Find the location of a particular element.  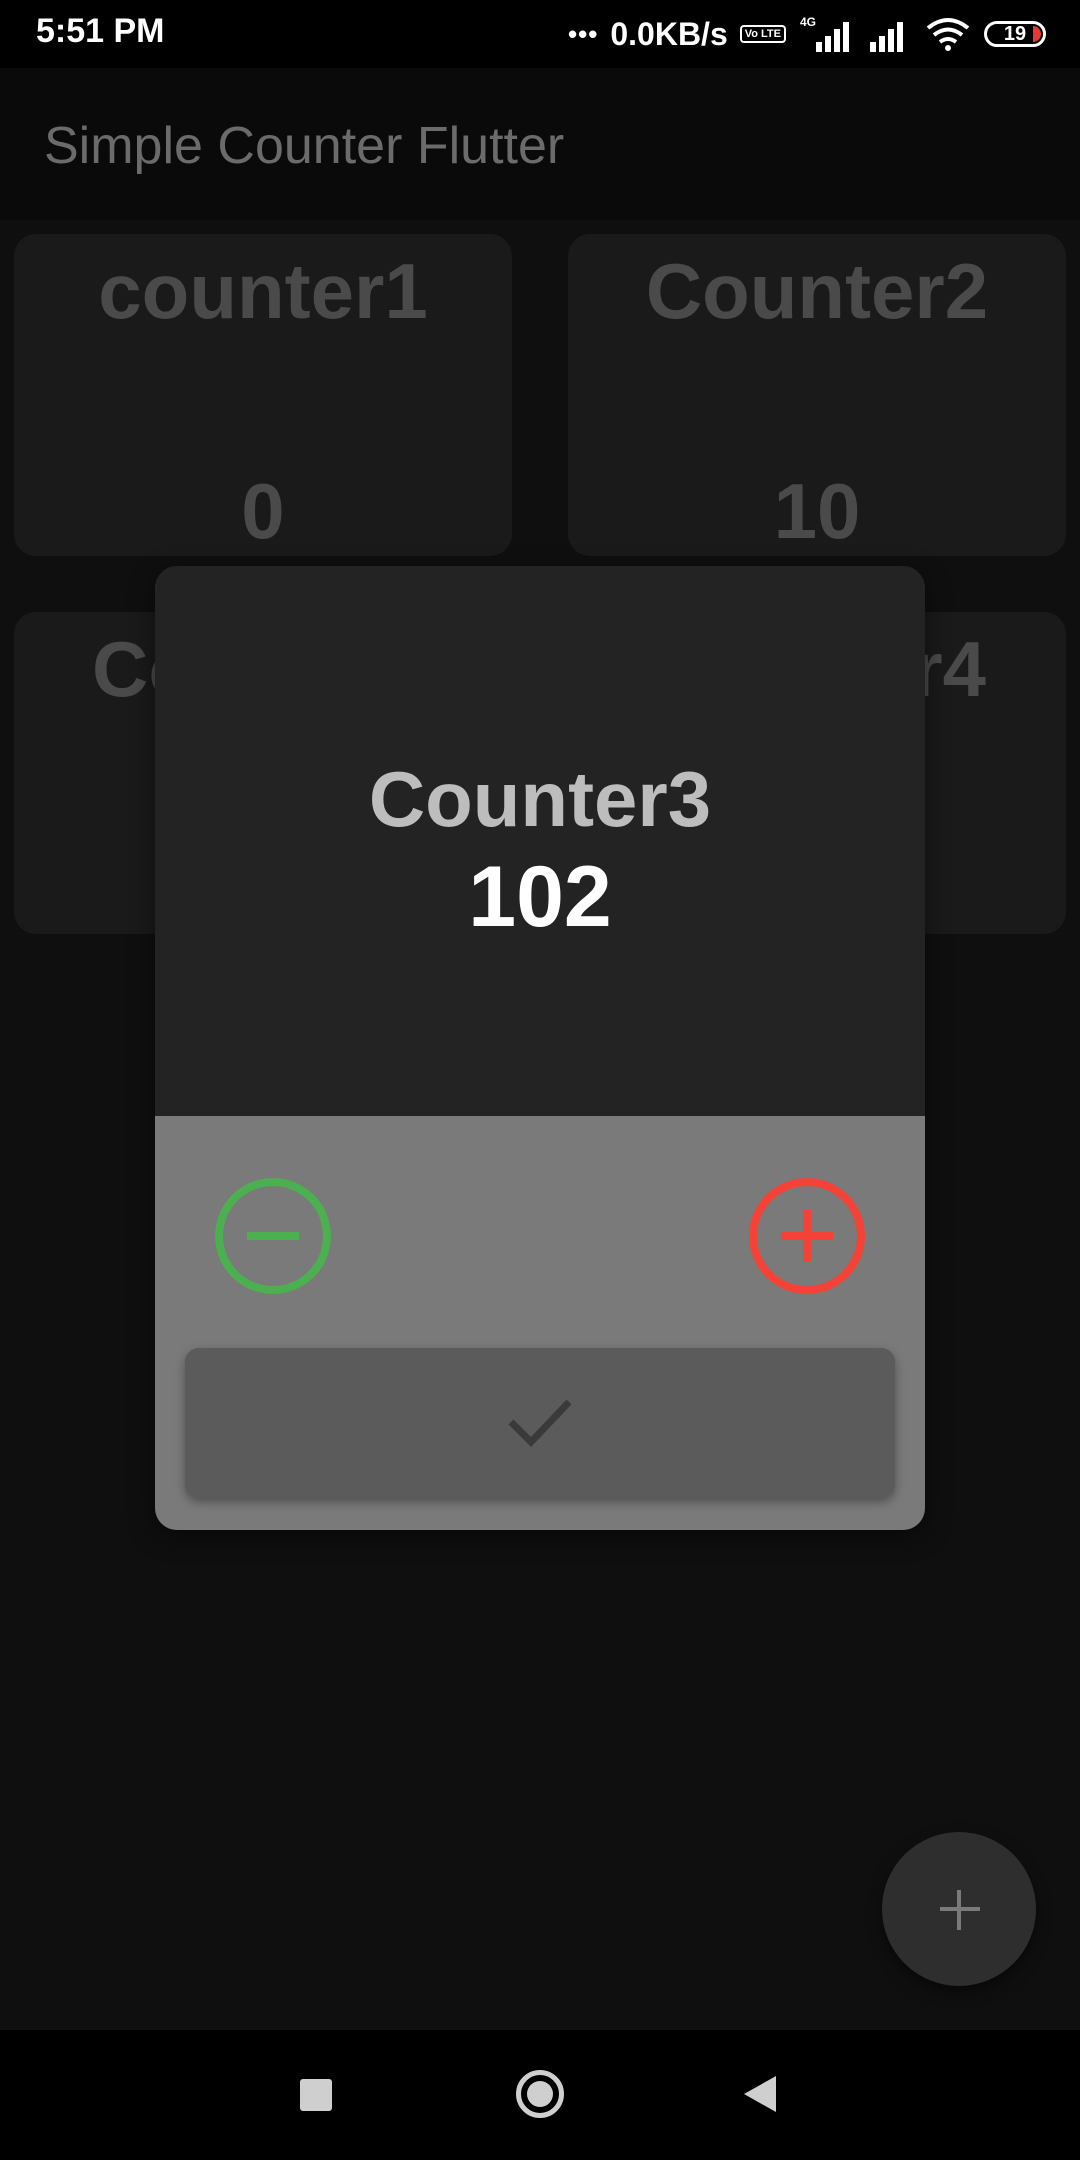

check-icon is located at coordinates (540, 1423).